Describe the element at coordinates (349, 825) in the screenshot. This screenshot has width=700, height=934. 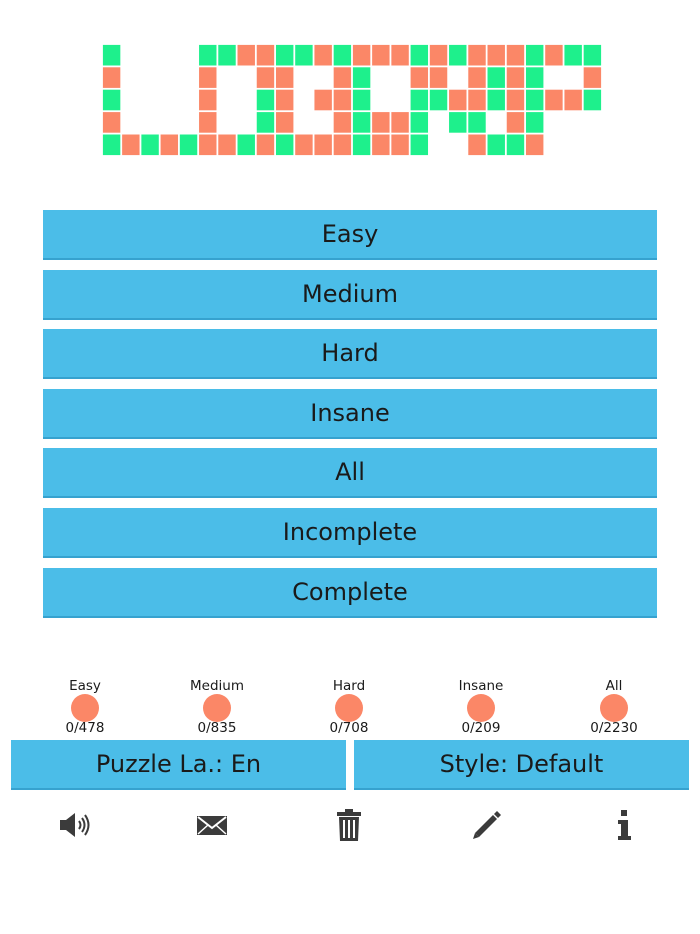
I see `trash-icon` at that location.